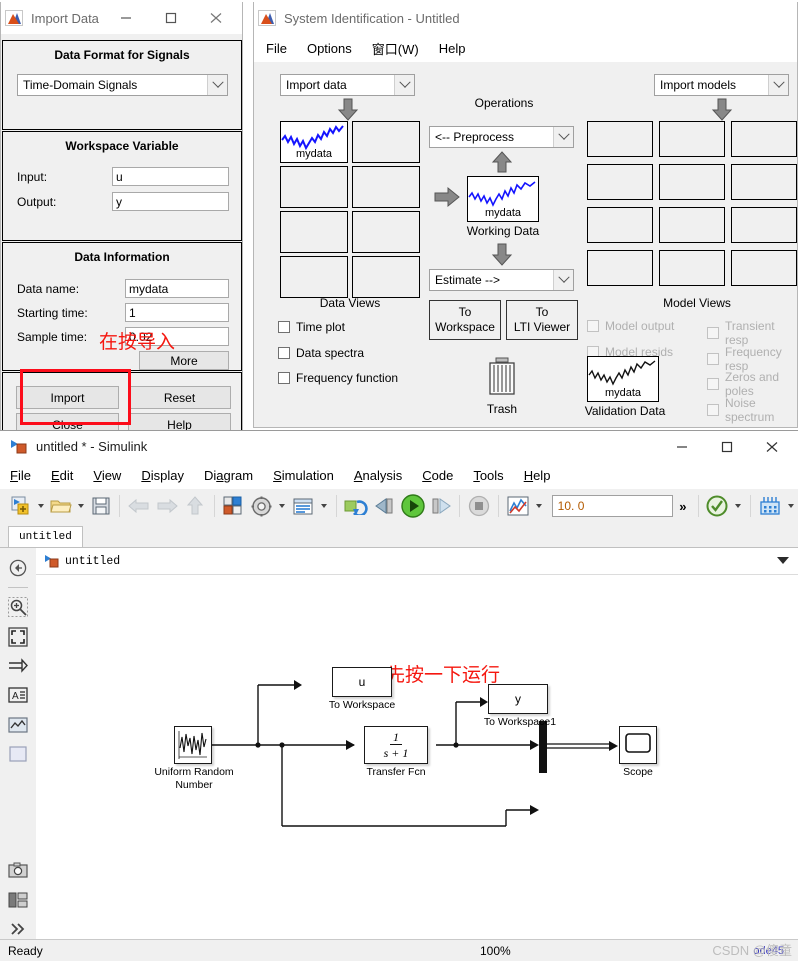 This screenshot has width=798, height=961. Describe the element at coordinates (441, 506) in the screenshot. I see `step-forward-icon` at that location.